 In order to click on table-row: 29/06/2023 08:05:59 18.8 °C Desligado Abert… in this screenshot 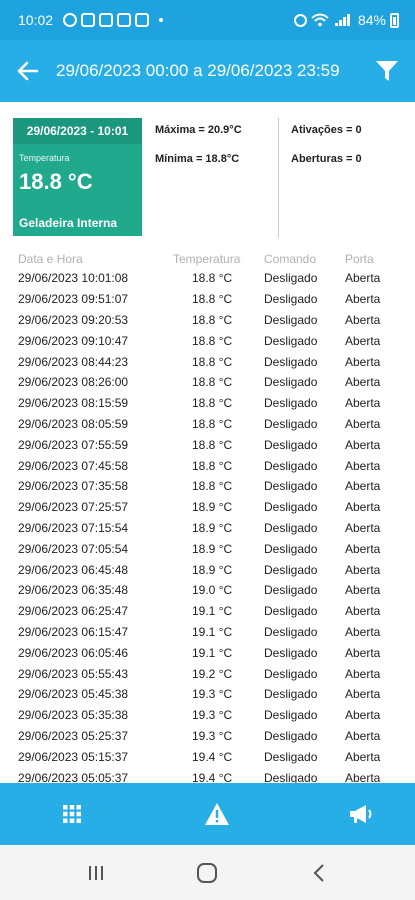, I will do `click(207, 424)`.